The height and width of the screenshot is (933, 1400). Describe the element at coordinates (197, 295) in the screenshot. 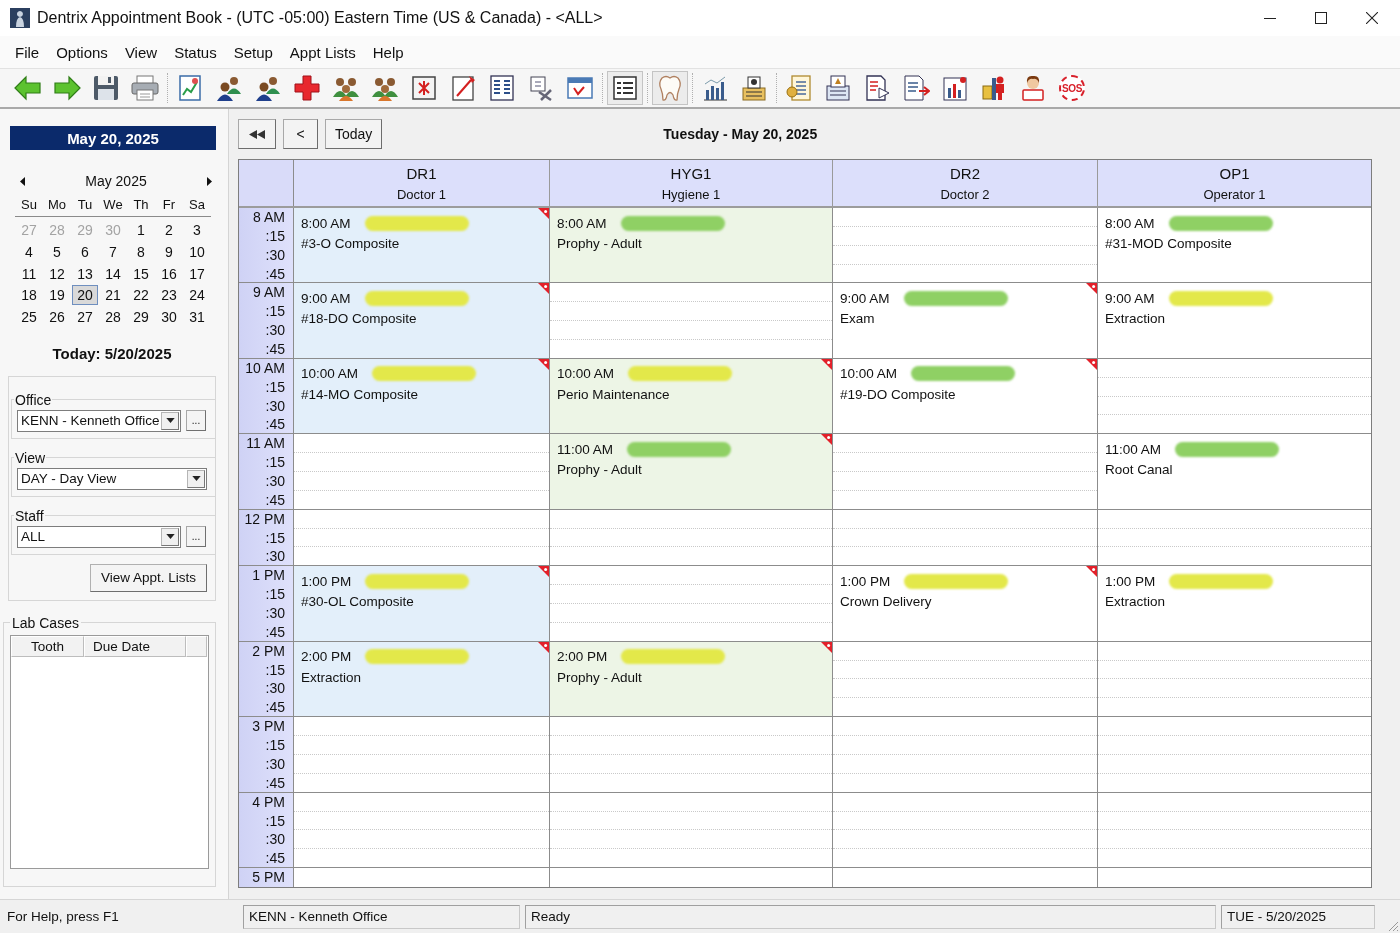

I see `calendar-day: 24` at that location.